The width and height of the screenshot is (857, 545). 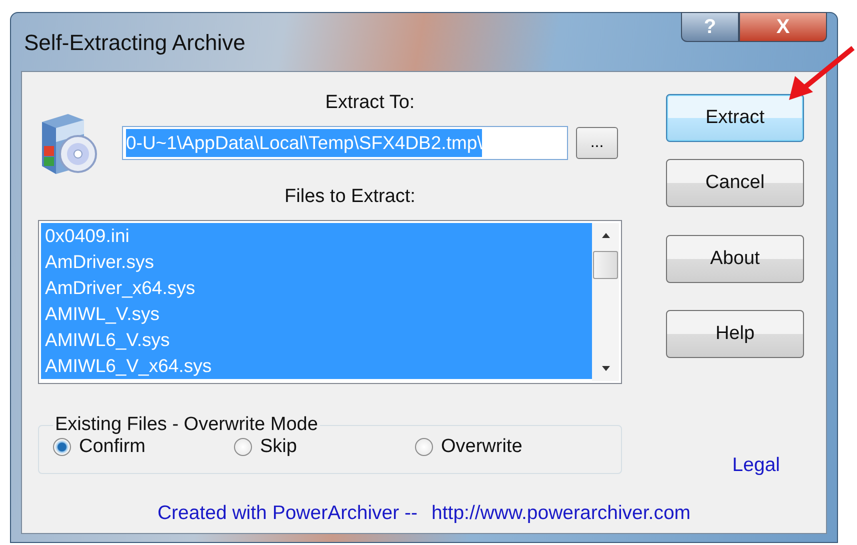 What do you see at coordinates (735, 183) in the screenshot?
I see `dialog-button: Cancel` at bounding box center [735, 183].